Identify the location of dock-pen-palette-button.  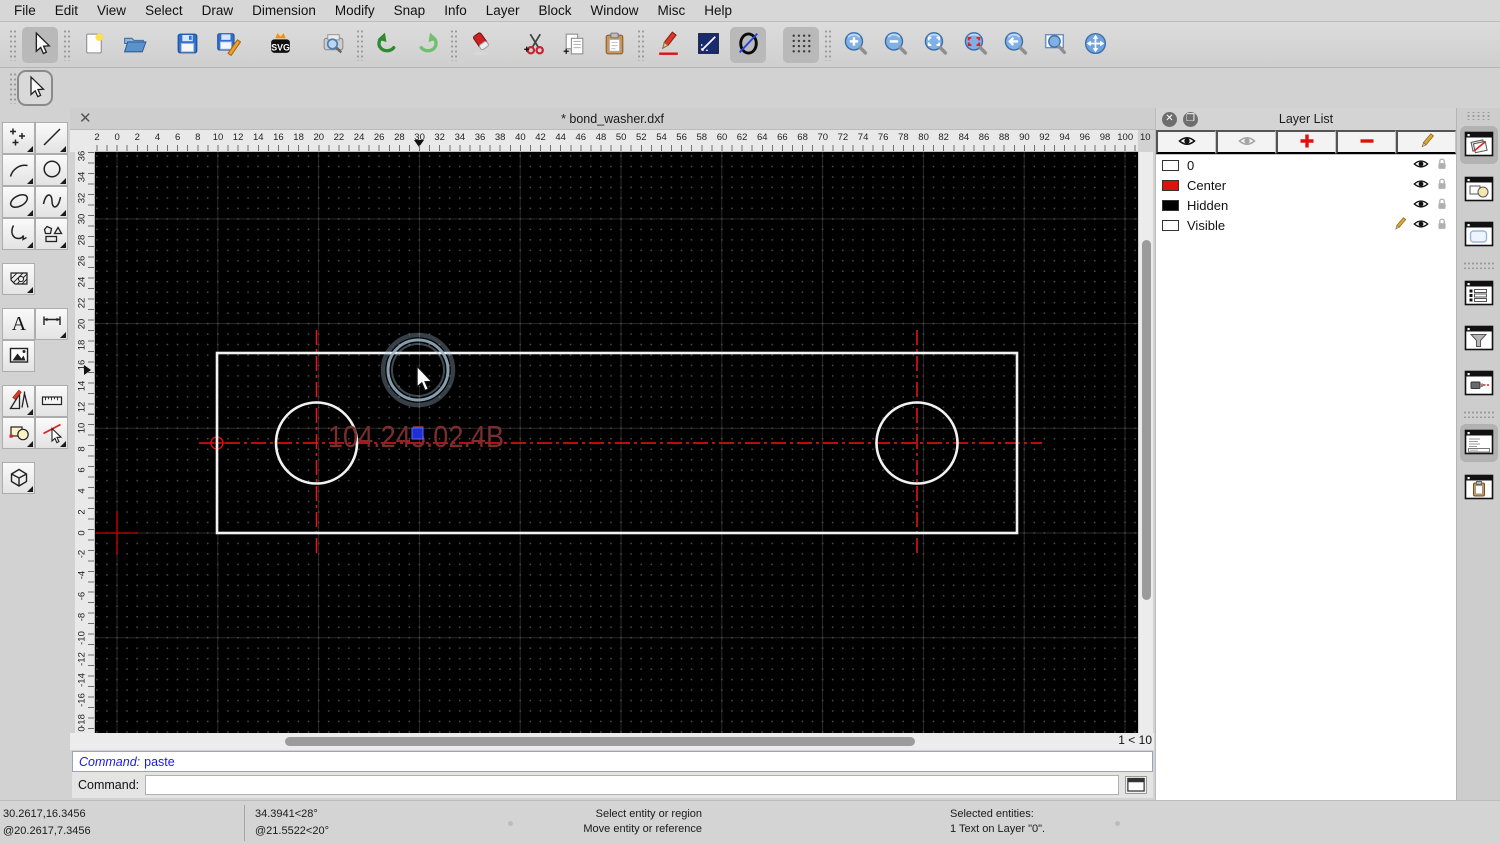
(1479, 384).